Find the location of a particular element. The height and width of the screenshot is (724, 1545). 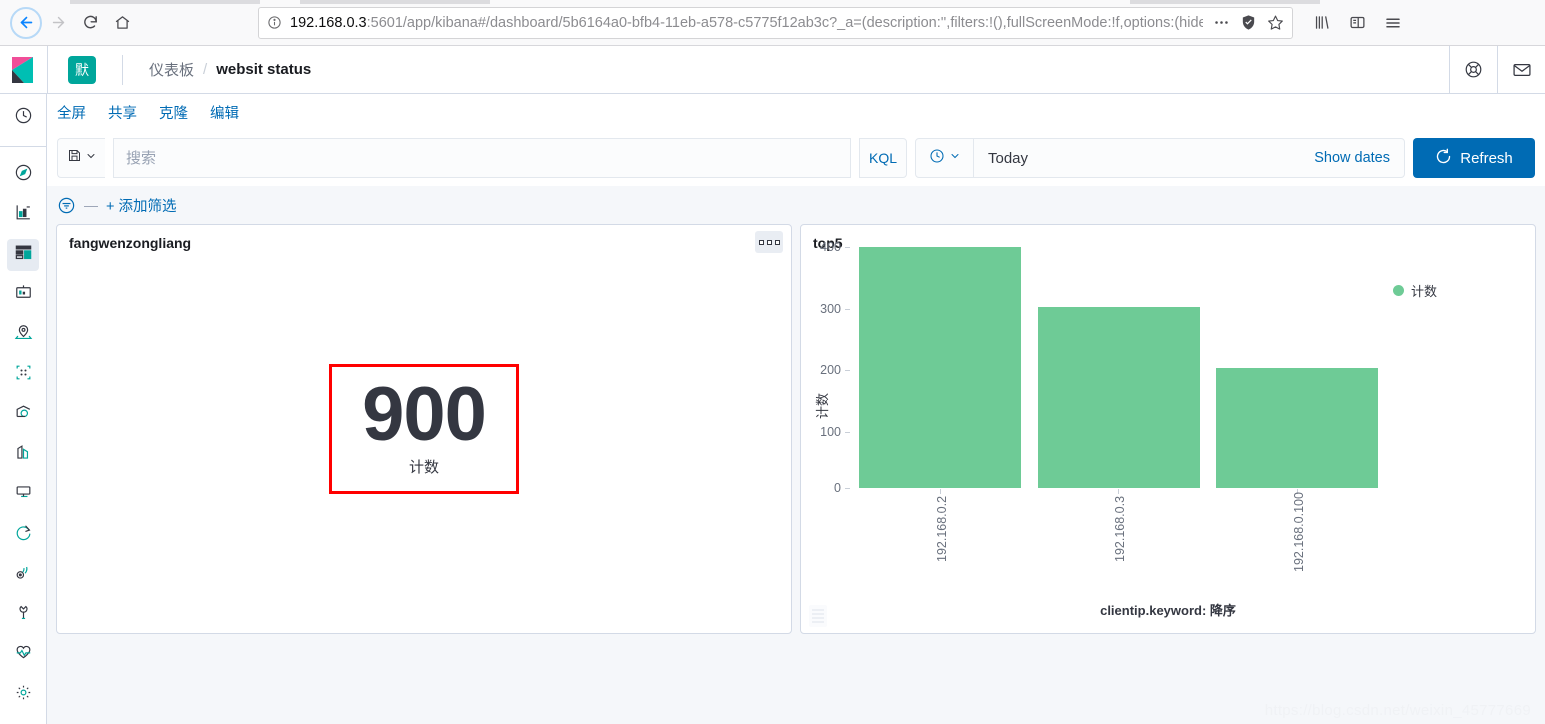

sidebar-item-monitoring is located at coordinates (23, 655).